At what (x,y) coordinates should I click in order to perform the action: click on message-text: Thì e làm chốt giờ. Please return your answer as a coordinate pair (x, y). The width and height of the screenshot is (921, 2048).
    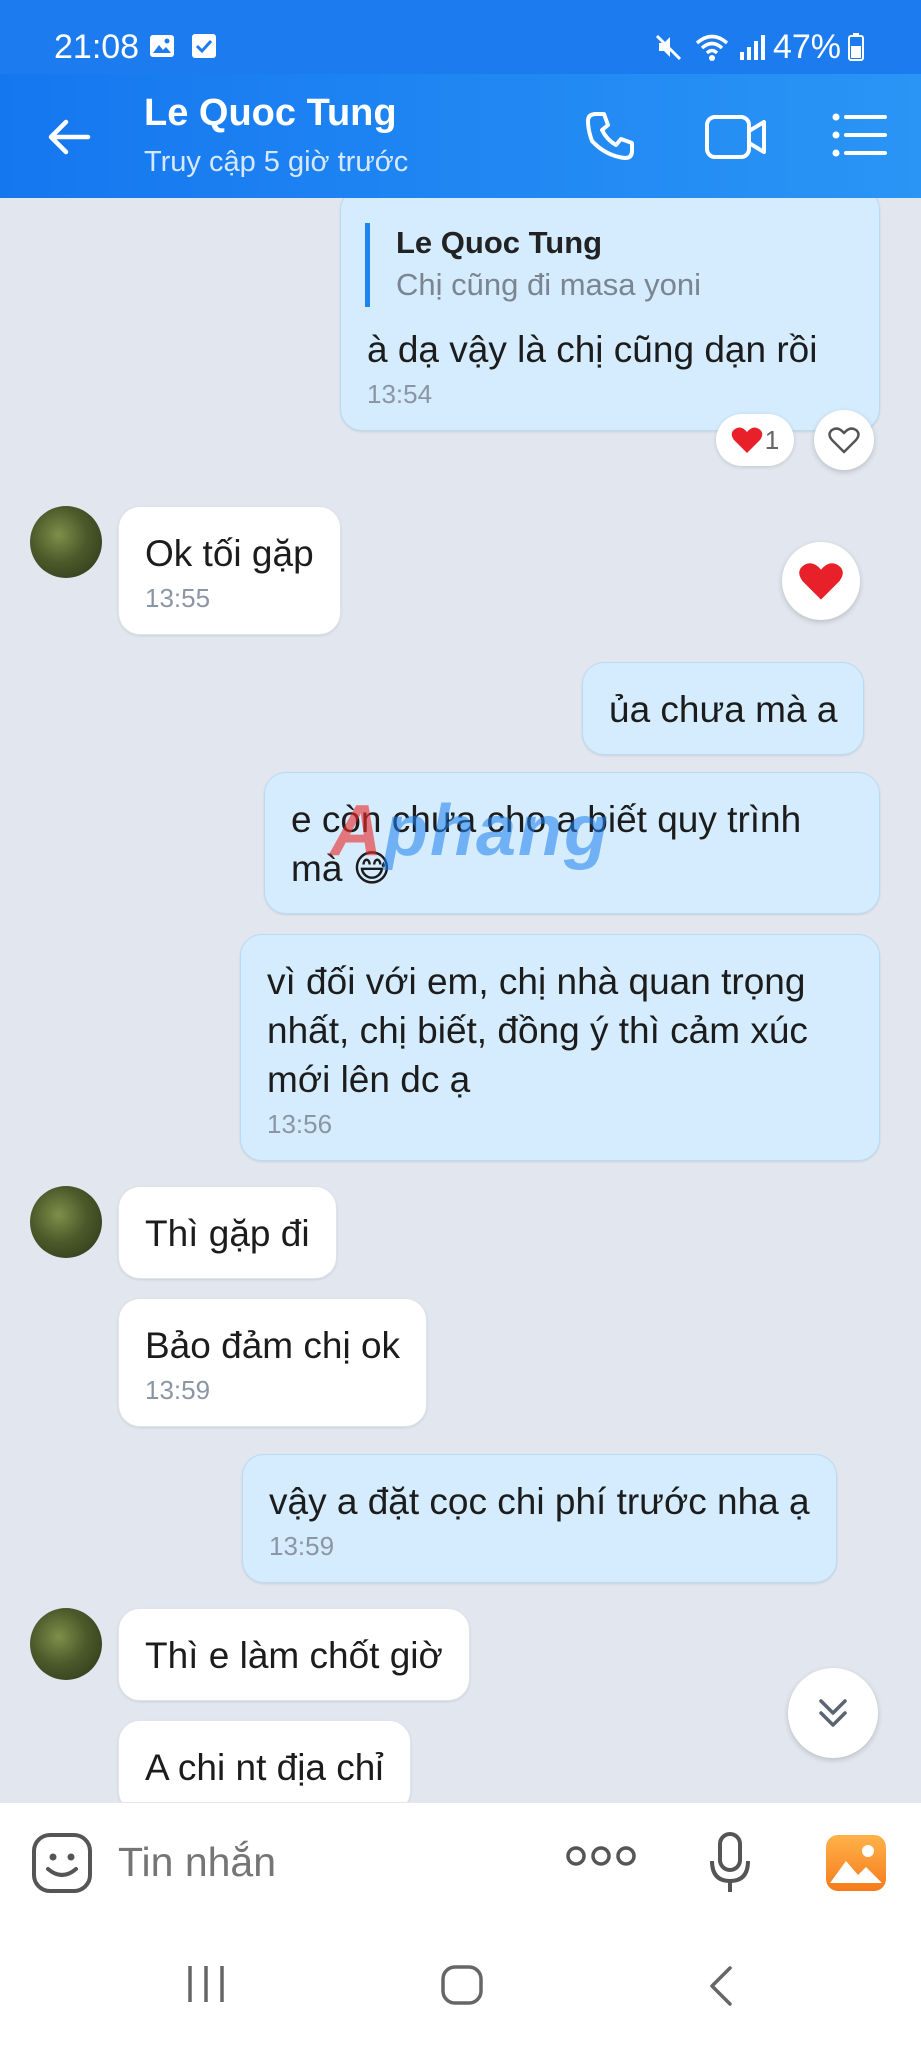
    Looking at the image, I should click on (294, 1655).